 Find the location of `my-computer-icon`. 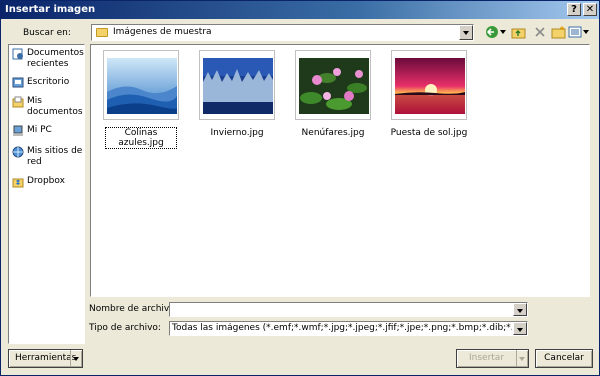

my-computer-icon is located at coordinates (18, 130).